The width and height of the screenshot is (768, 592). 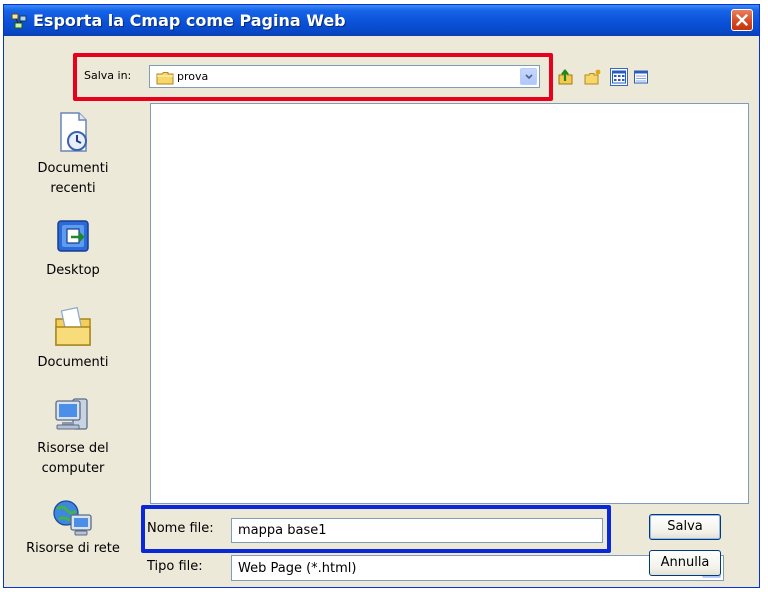 I want to click on place-recent-documents: Documenti recenti, so click(x=73, y=155).